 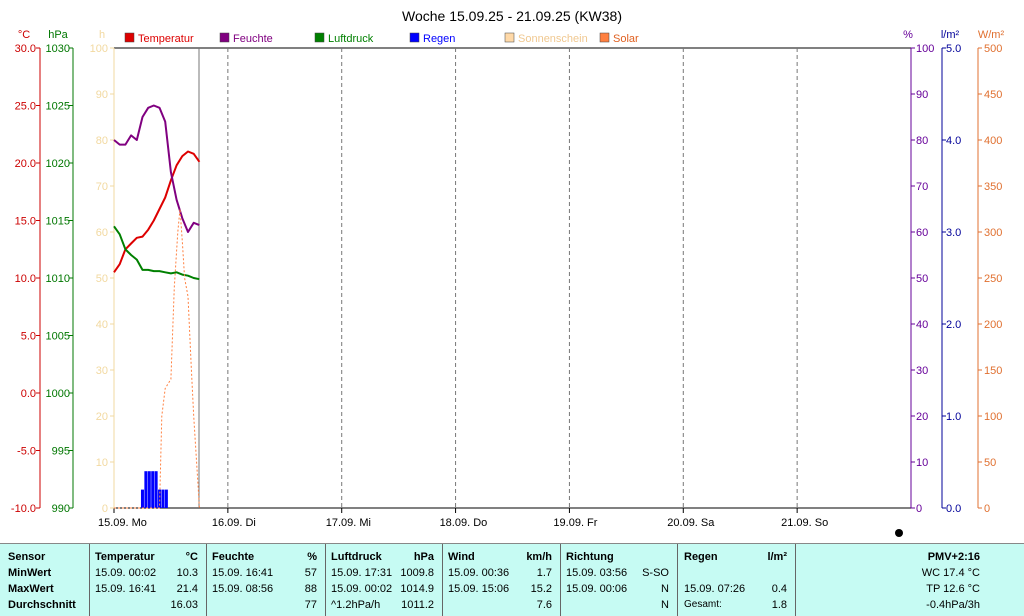 What do you see at coordinates (987, 509) in the screenshot?
I see `solar-tick-label: 0` at bounding box center [987, 509].